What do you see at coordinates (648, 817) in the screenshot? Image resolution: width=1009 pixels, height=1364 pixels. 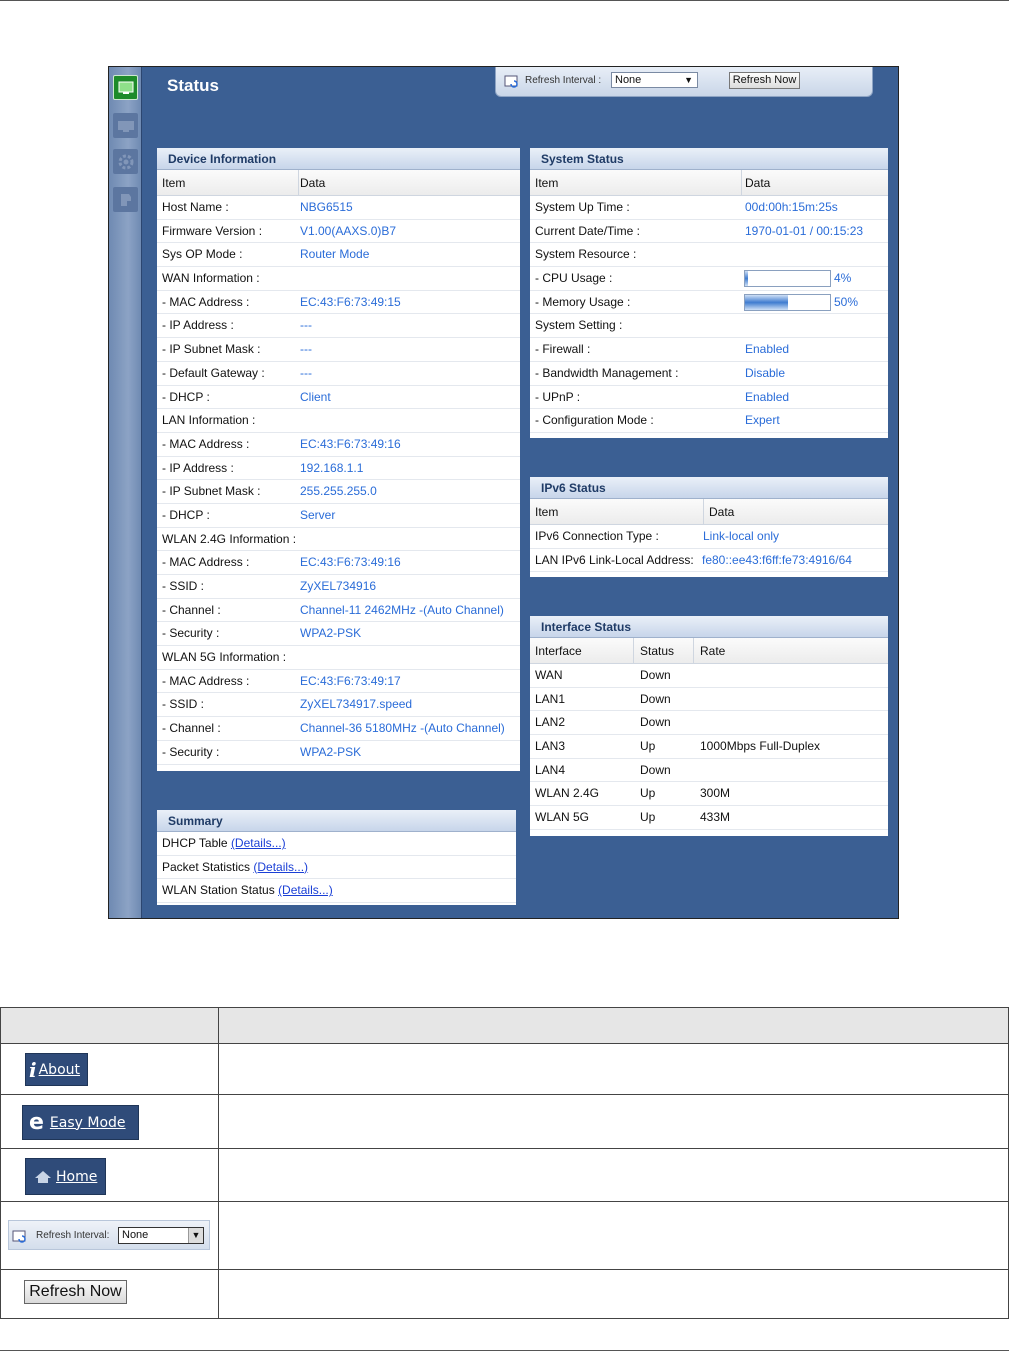 I see `interface-status: Up` at bounding box center [648, 817].